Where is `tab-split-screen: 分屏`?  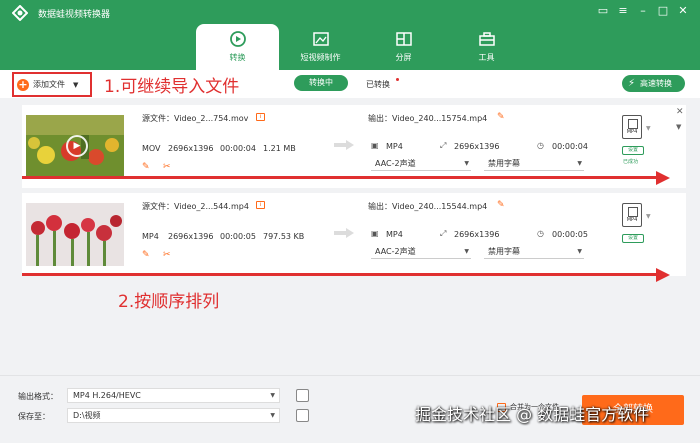 tab-split-screen: 分屏 is located at coordinates (403, 47).